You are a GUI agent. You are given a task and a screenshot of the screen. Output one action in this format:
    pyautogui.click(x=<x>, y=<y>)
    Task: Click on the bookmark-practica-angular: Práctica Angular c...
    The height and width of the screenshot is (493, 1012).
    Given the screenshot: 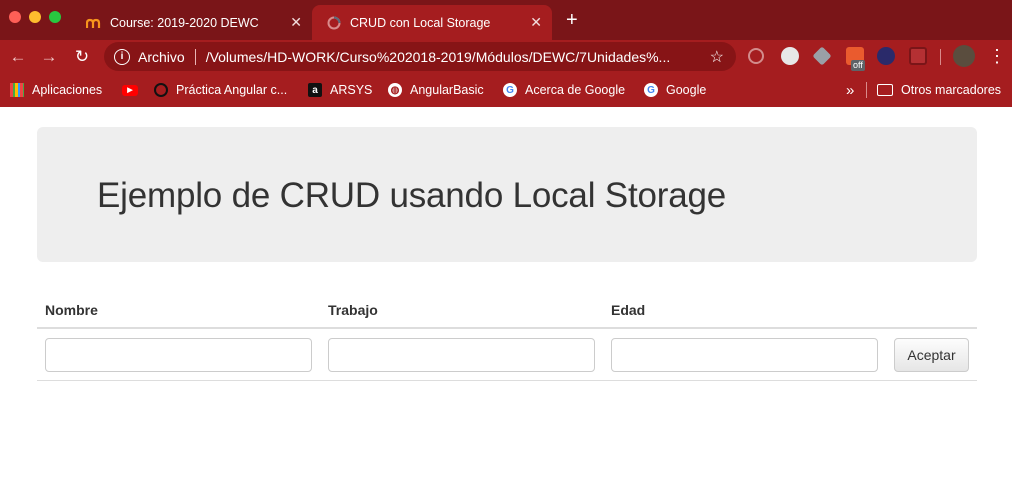 What is the action you would take?
    pyautogui.click(x=220, y=90)
    